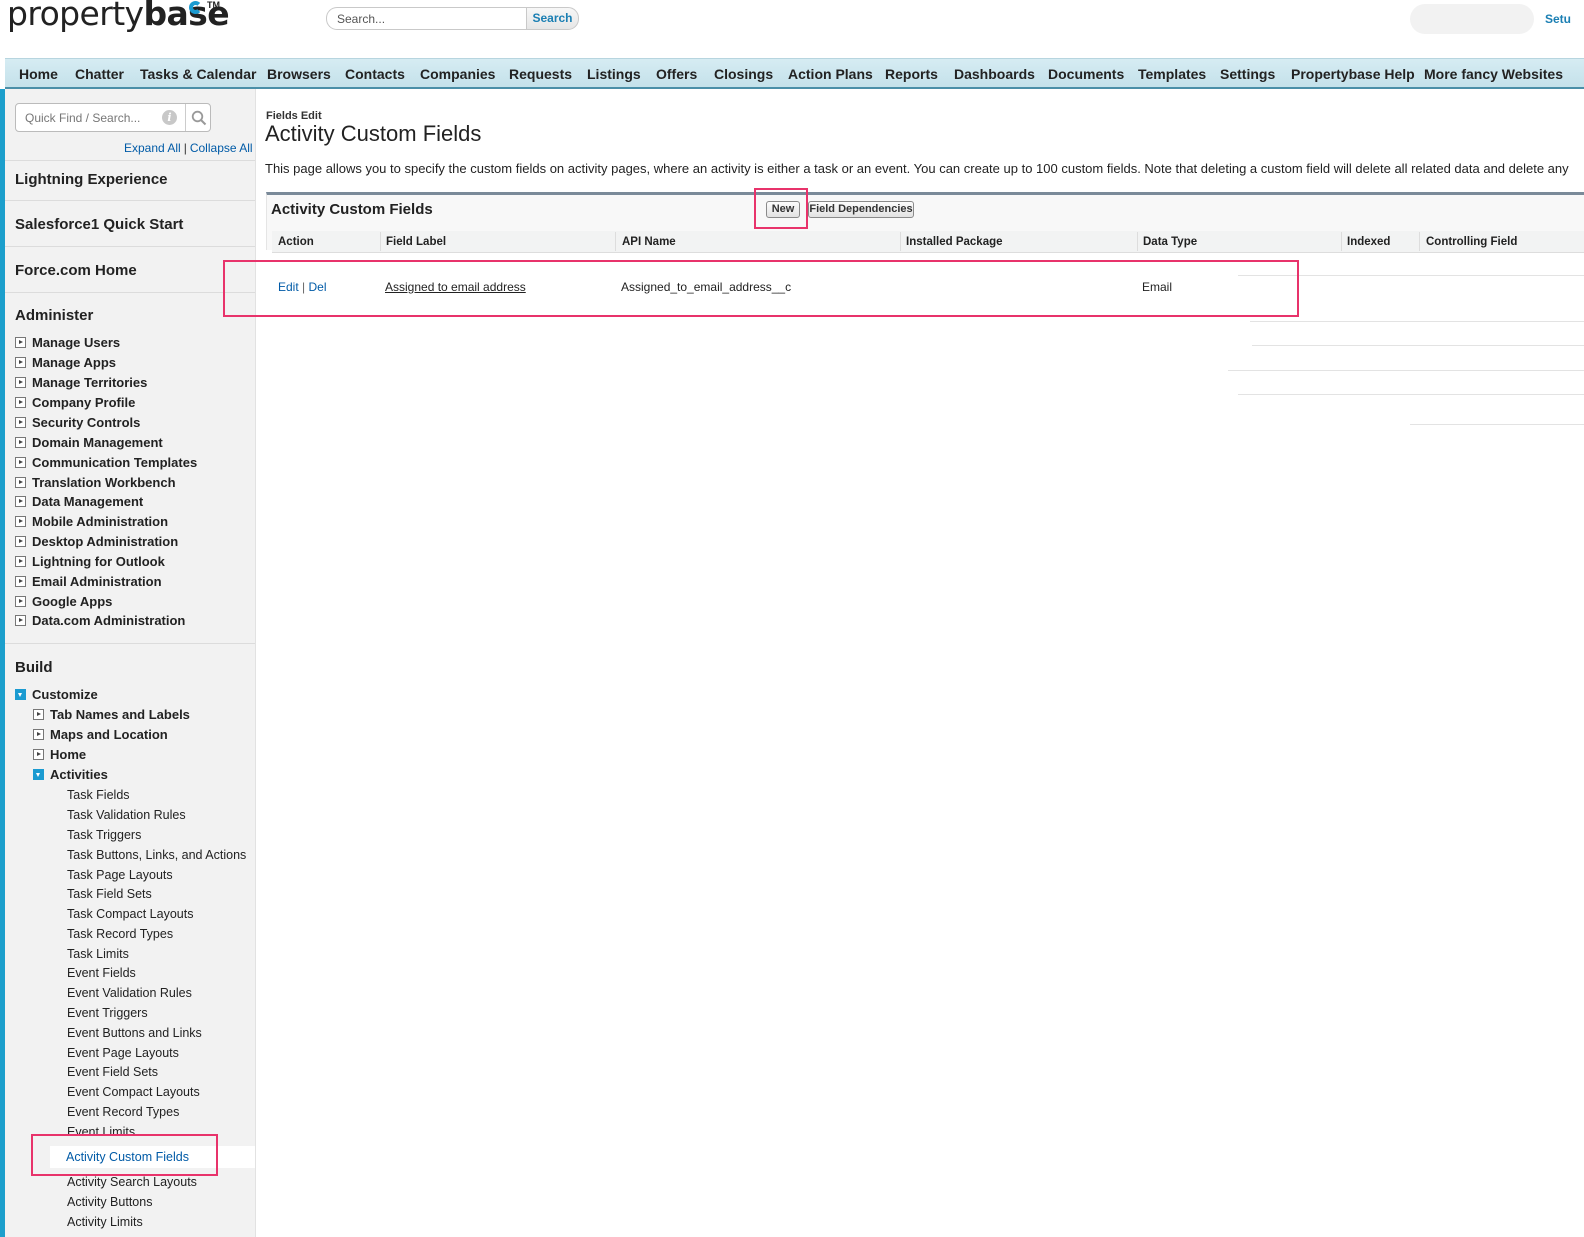 This screenshot has height=1237, width=1584. Describe the element at coordinates (105, 541) in the screenshot. I see `sidebar-item-desktop-administration: Desktop Administration` at that location.